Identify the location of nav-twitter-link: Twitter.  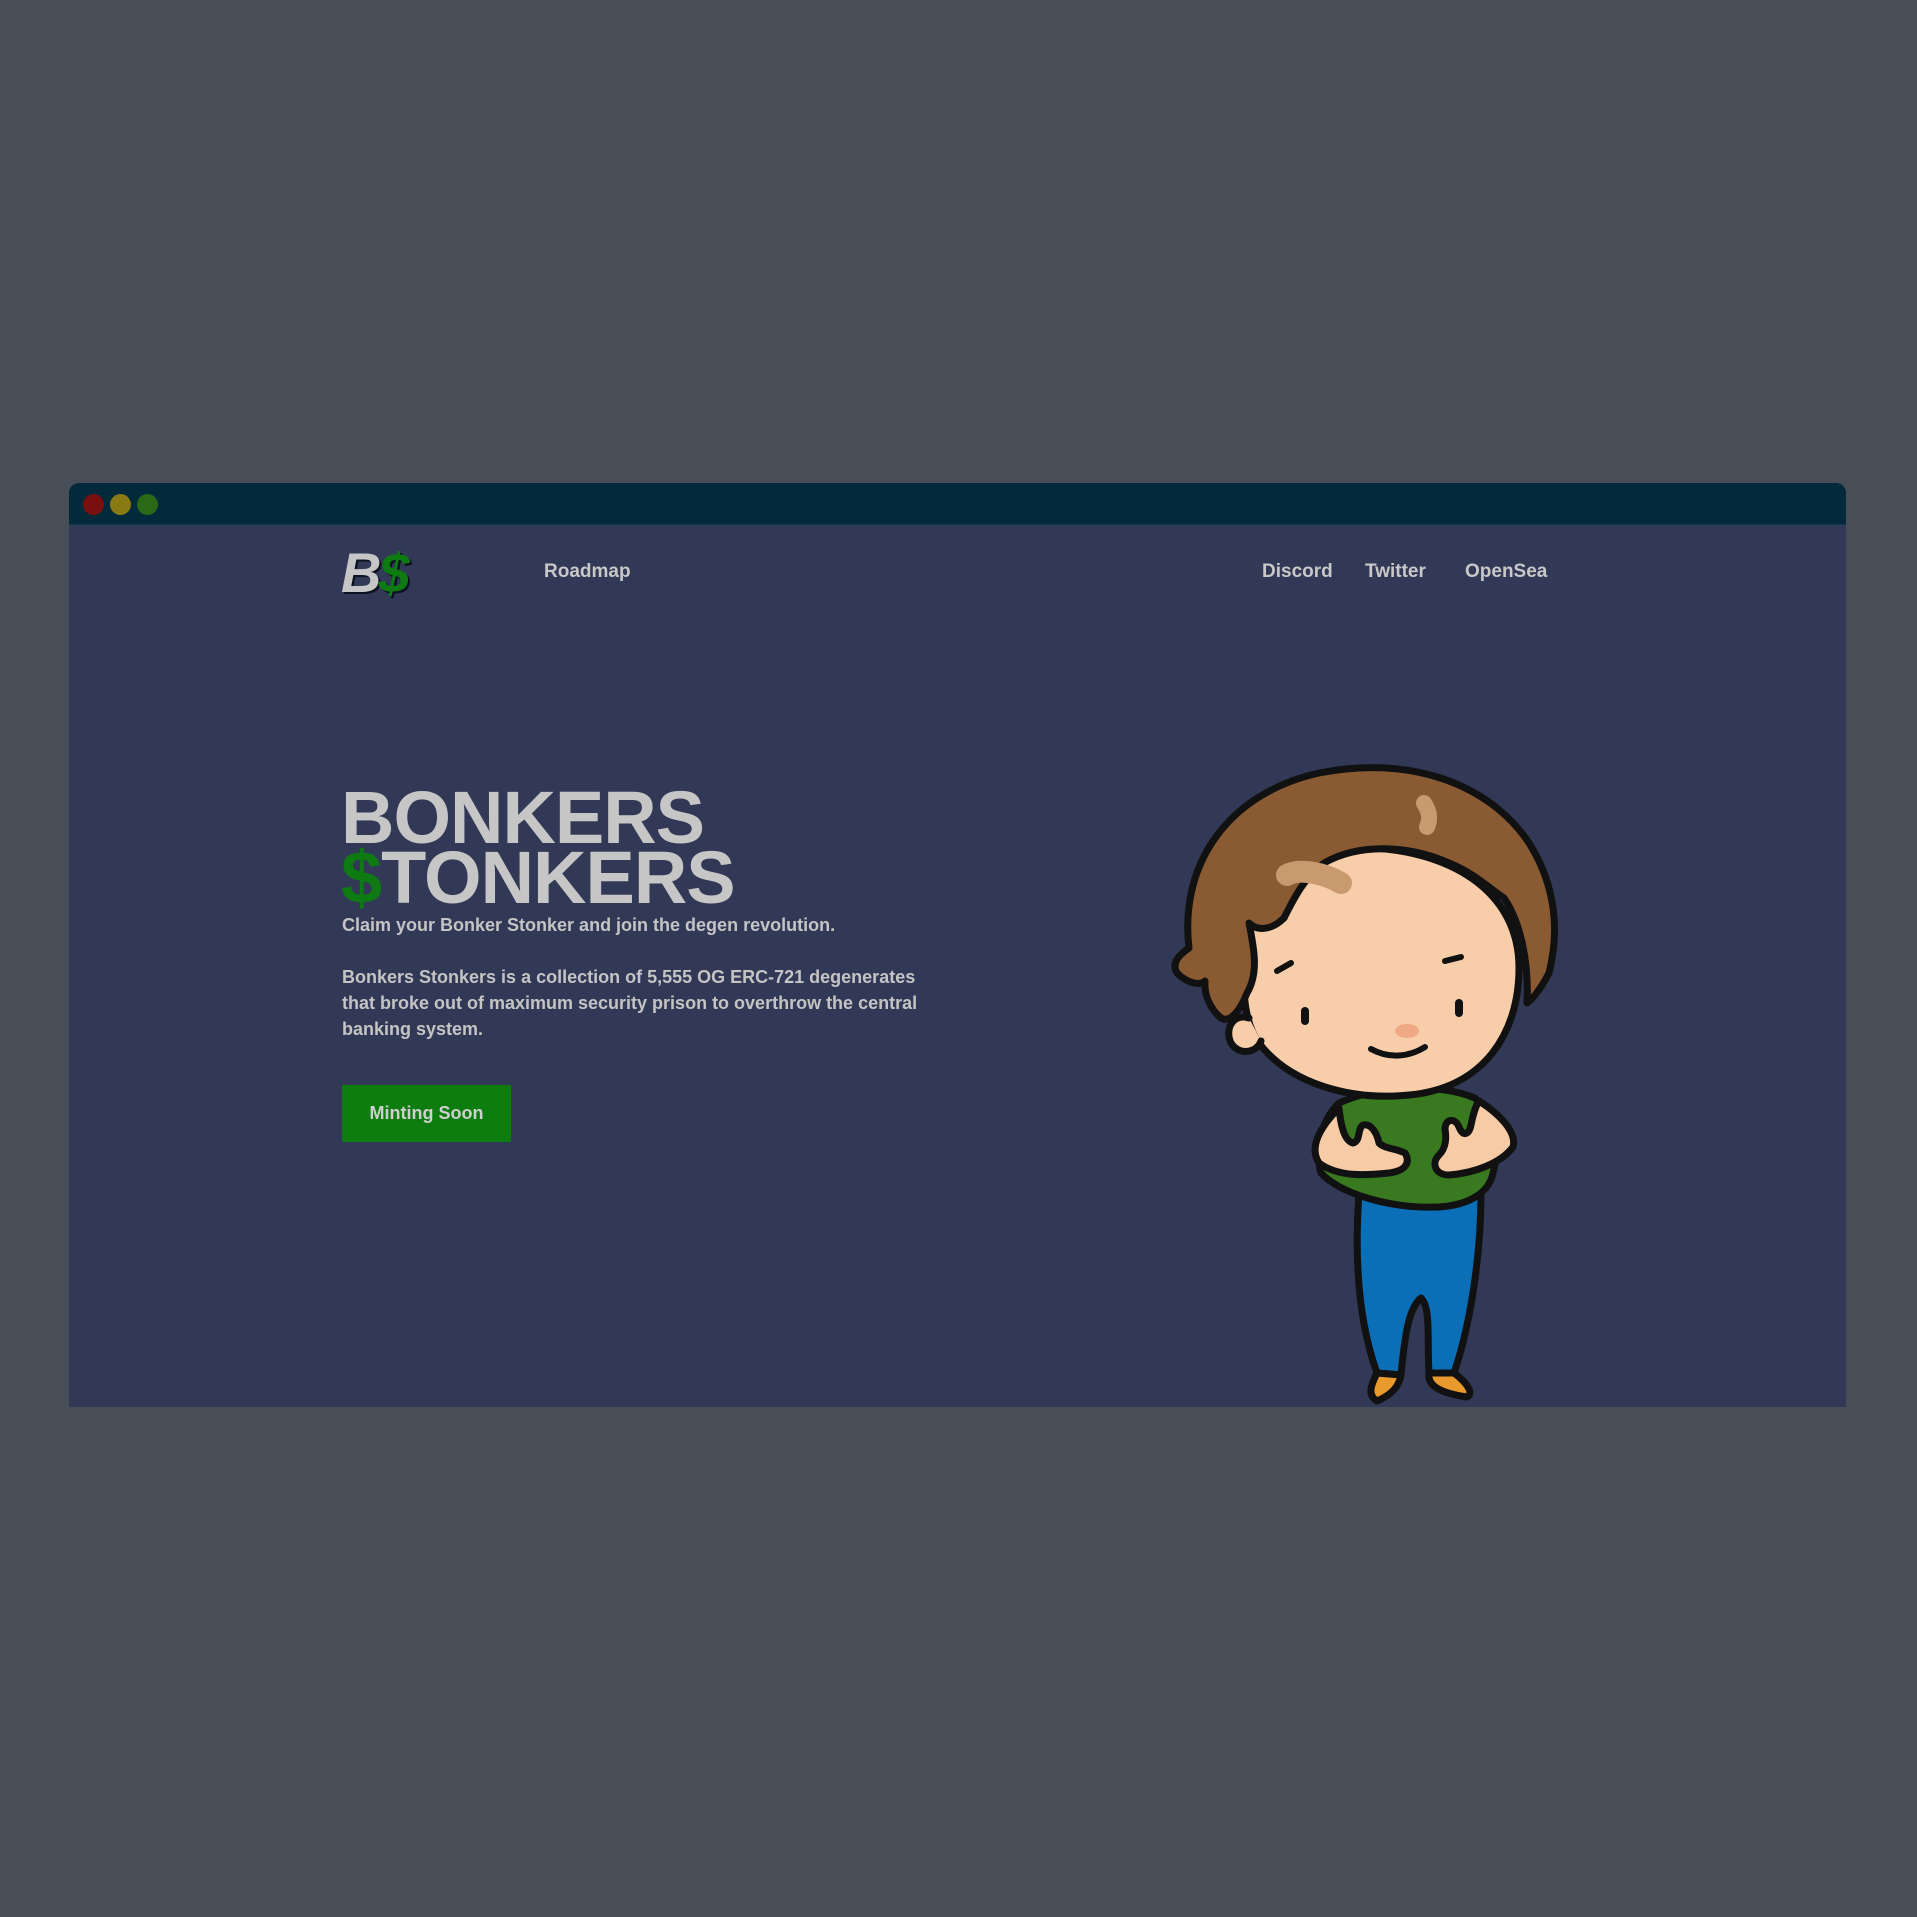
(1395, 571).